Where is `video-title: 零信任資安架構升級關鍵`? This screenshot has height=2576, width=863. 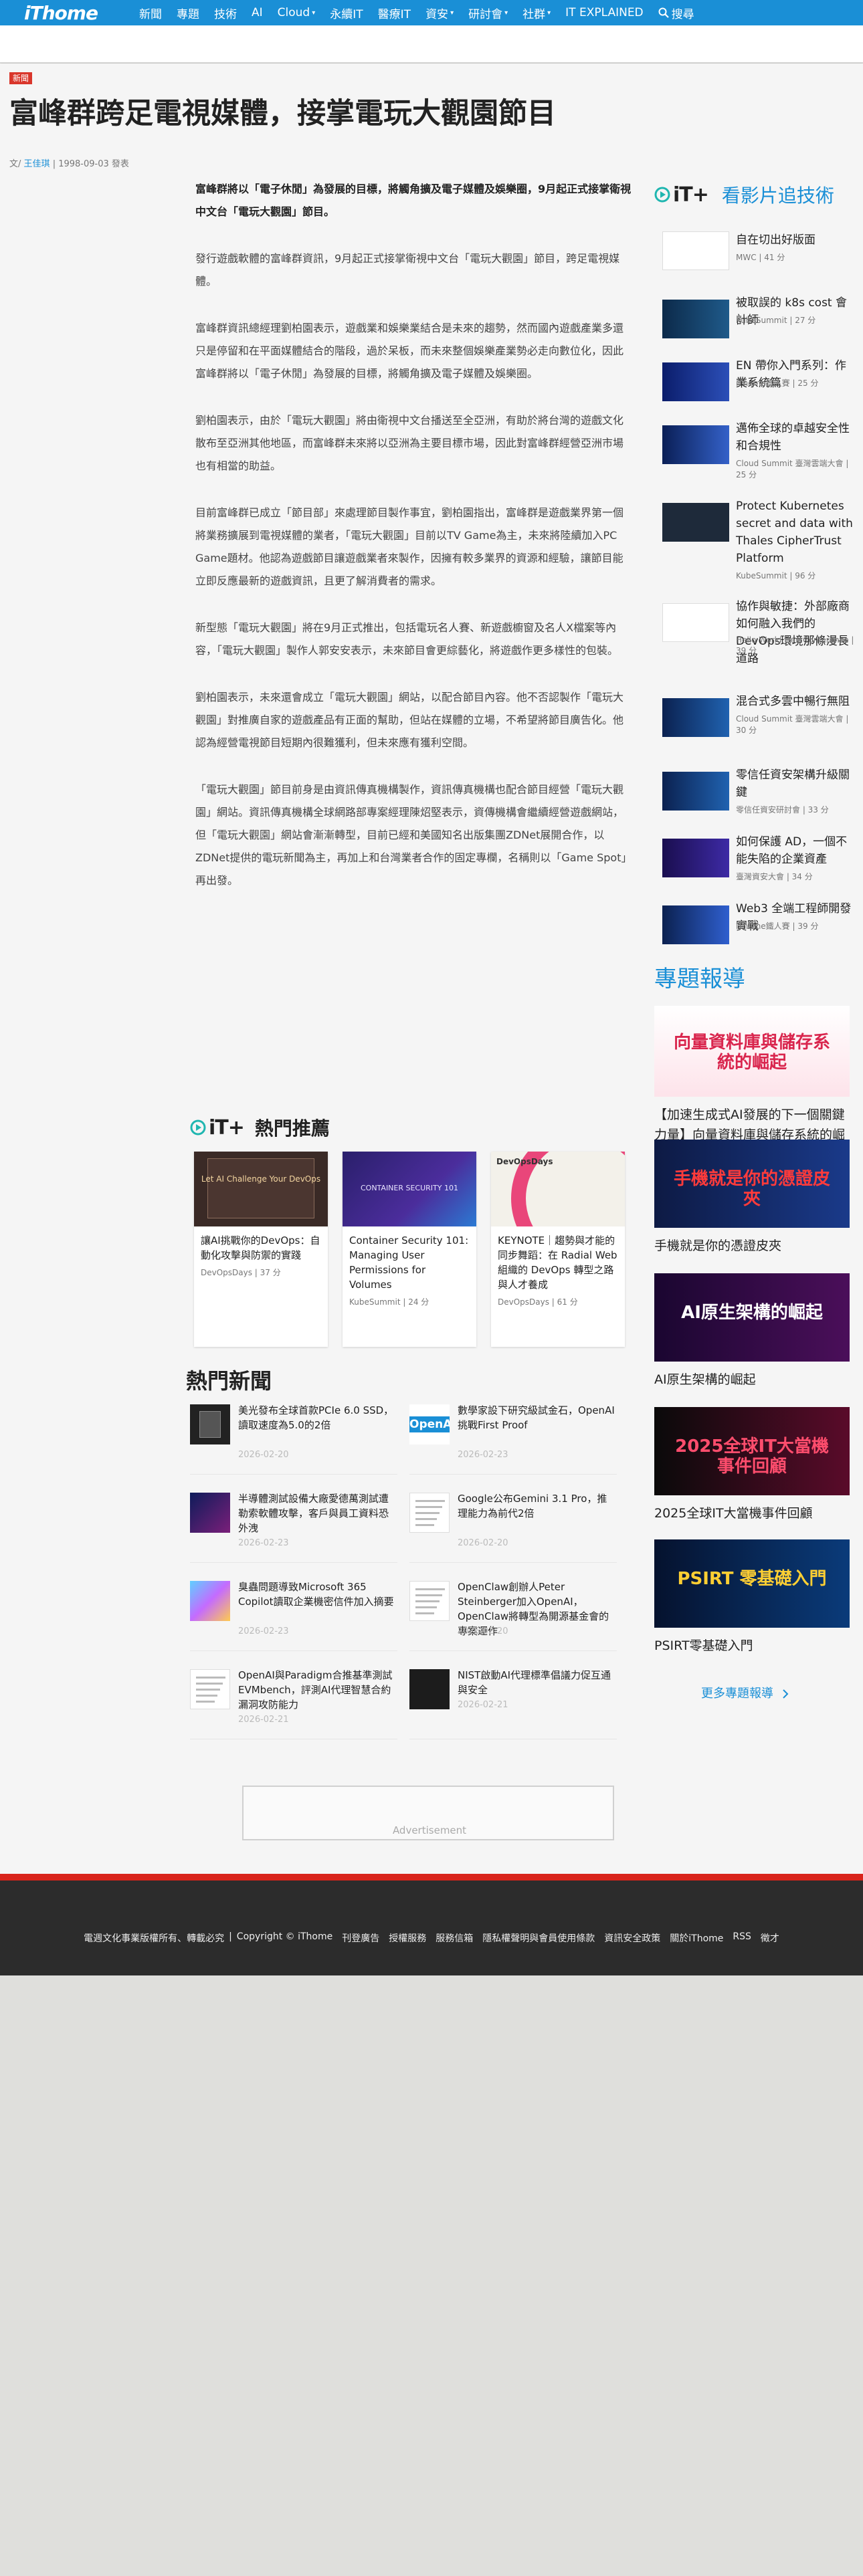 video-title: 零信任資安架構升級關鍵 is located at coordinates (793, 784).